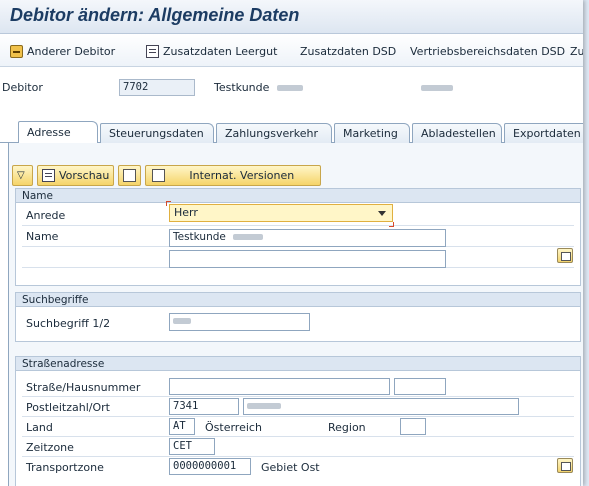 Image resolution: width=589 pixels, height=486 pixels. I want to click on other-customer-label: Anderer Debitor, so click(71, 51).